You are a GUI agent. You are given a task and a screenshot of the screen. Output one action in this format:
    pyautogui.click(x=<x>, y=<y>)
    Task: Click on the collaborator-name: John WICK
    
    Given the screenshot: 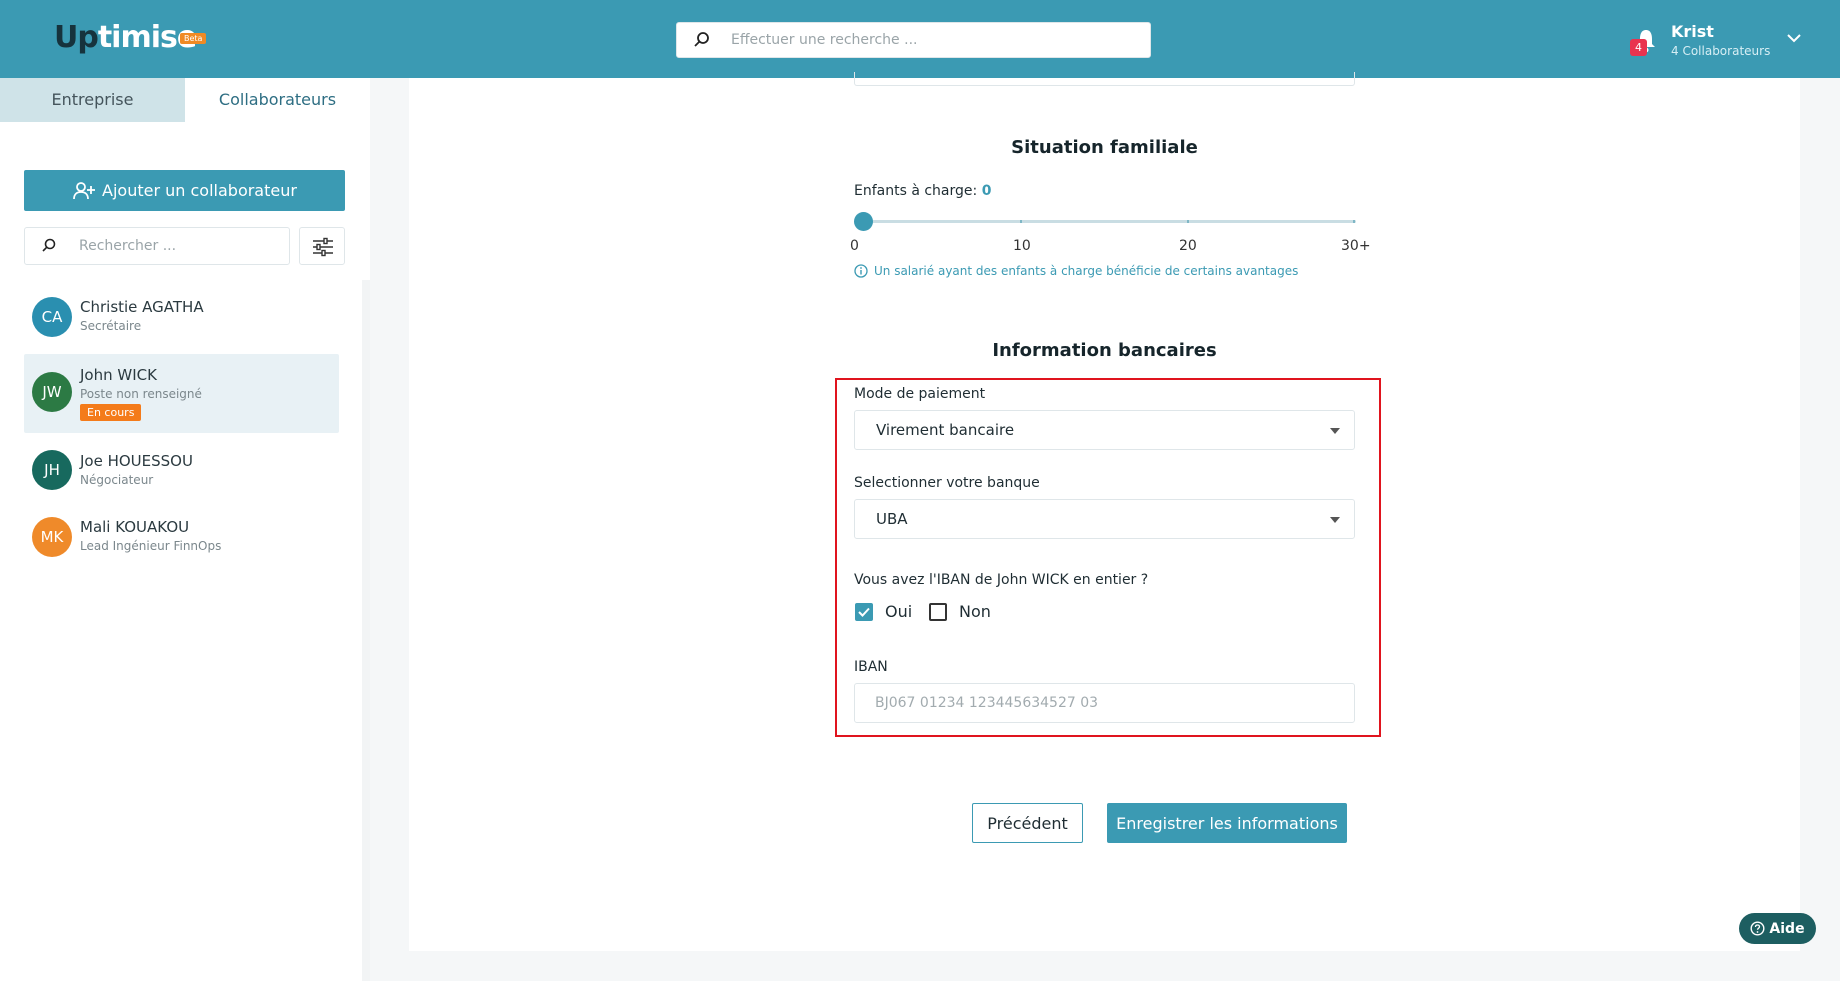 What is the action you would take?
    pyautogui.click(x=118, y=375)
    